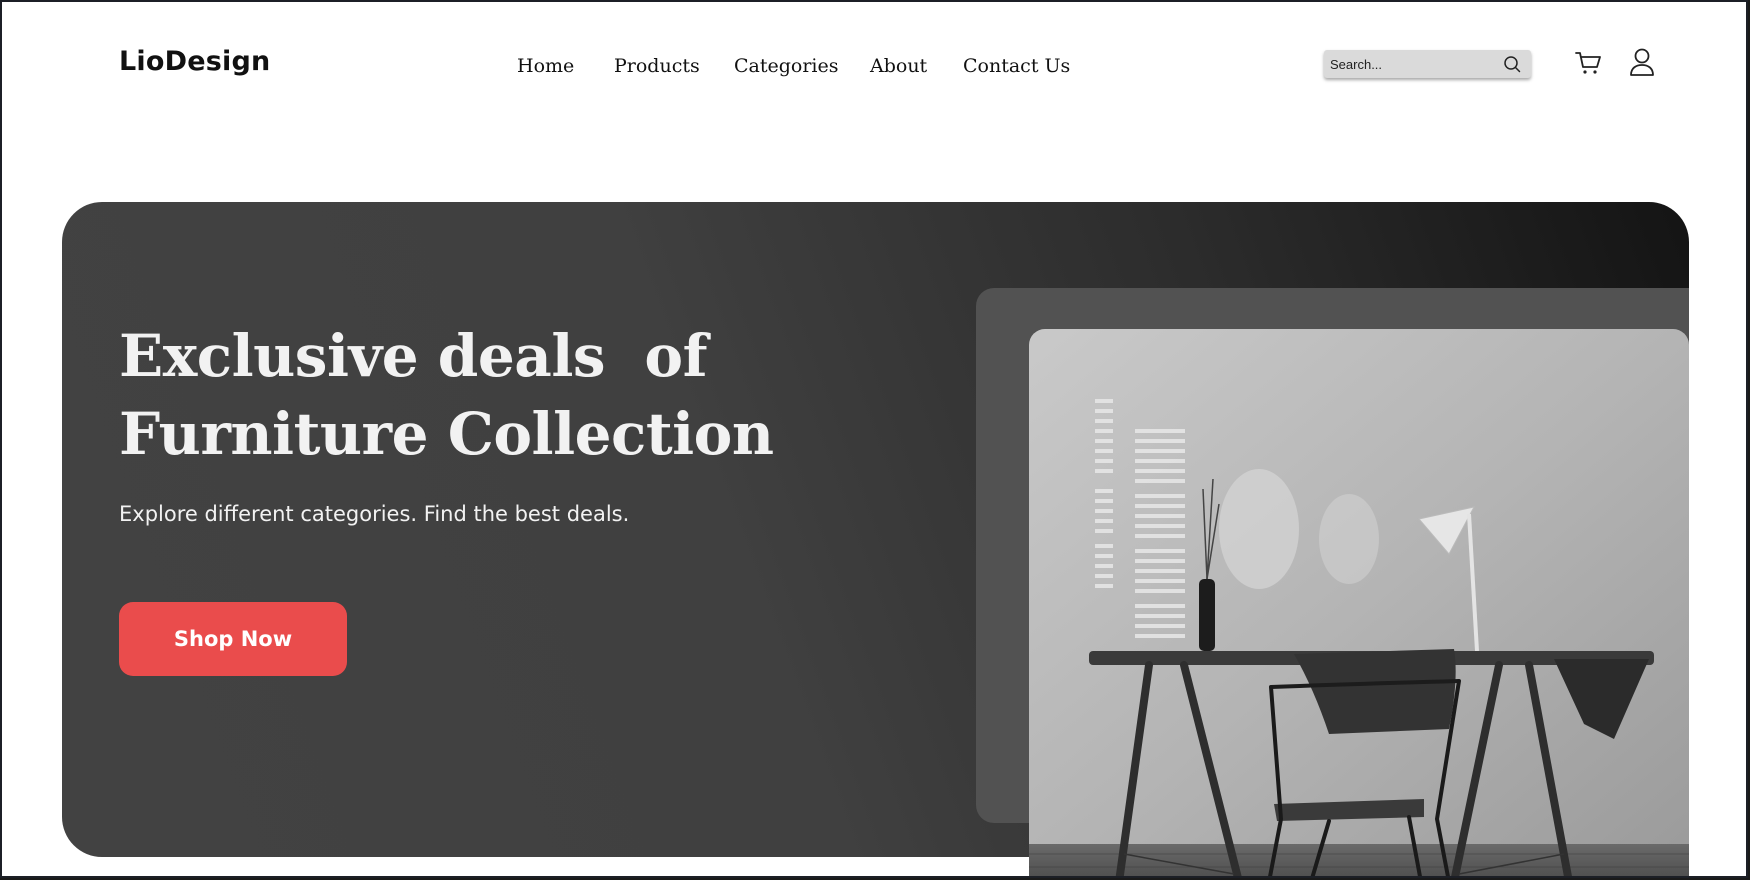  Describe the element at coordinates (1512, 64) in the screenshot. I see `search-icon` at that location.